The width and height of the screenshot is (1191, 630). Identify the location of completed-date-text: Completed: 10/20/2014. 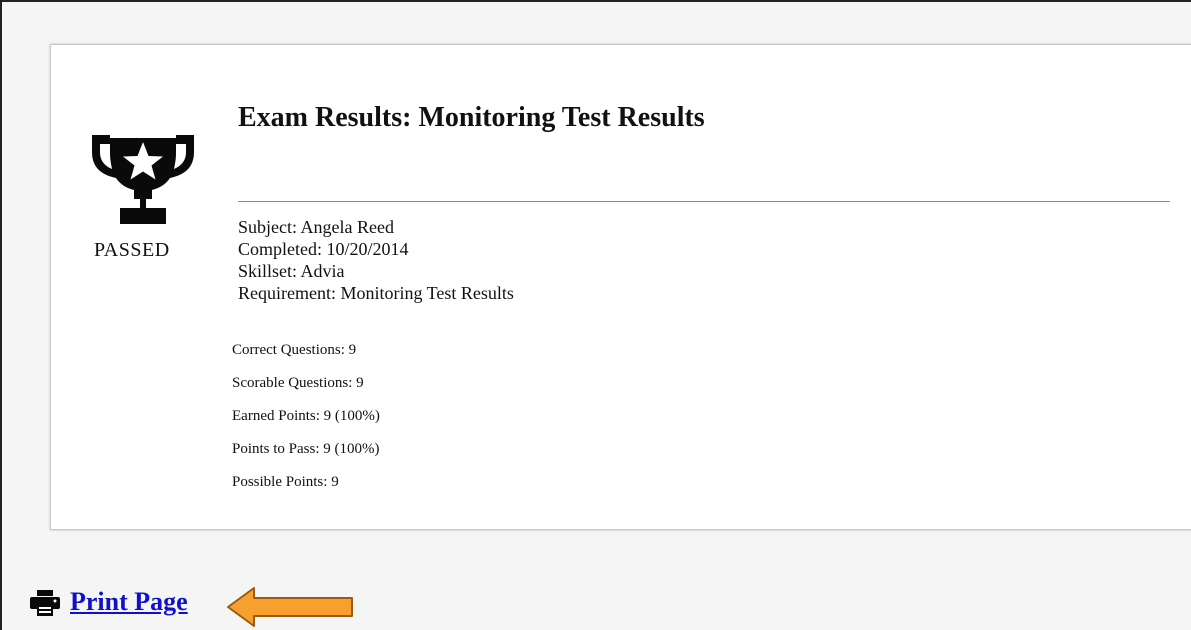
(323, 249).